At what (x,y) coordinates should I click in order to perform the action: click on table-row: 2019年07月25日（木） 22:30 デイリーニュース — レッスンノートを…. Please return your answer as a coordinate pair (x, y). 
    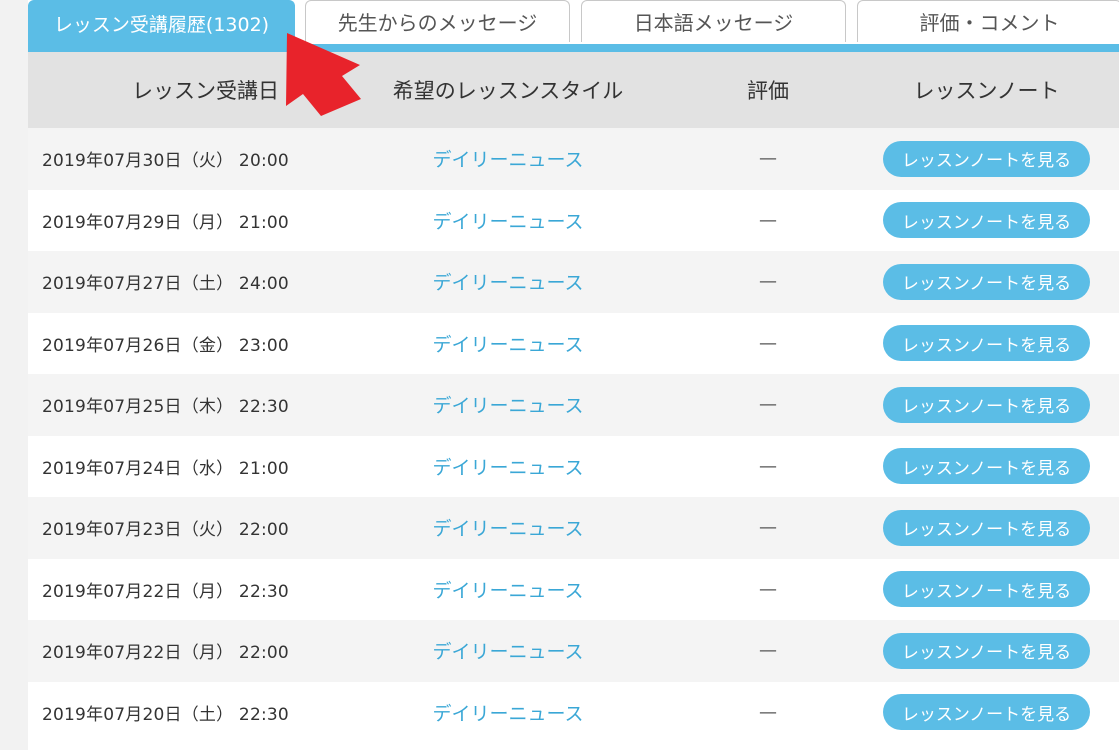
    Looking at the image, I should click on (573, 405).